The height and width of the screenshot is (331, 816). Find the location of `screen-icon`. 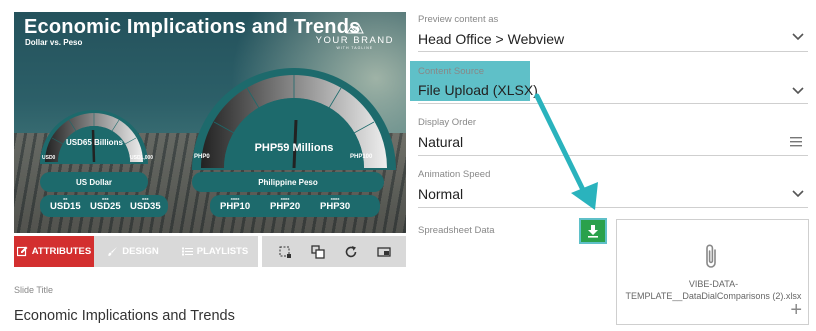

screen-icon is located at coordinates (383, 251).